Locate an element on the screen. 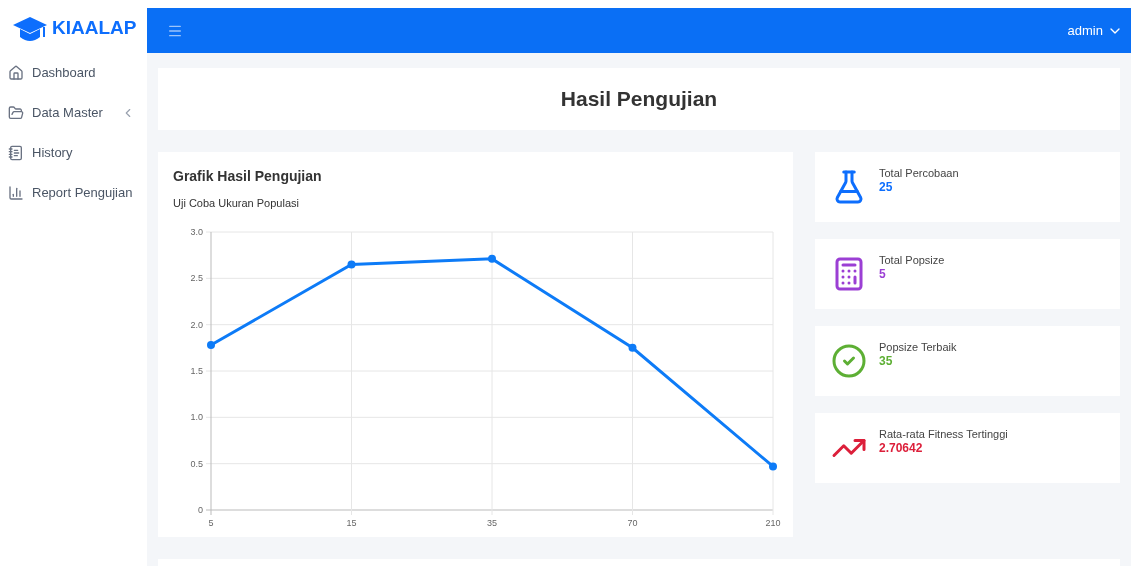 Image resolution: width=1131 pixels, height=566 pixels. chart-title: Uji Coba Ukuran Populasi is located at coordinates (236, 203).